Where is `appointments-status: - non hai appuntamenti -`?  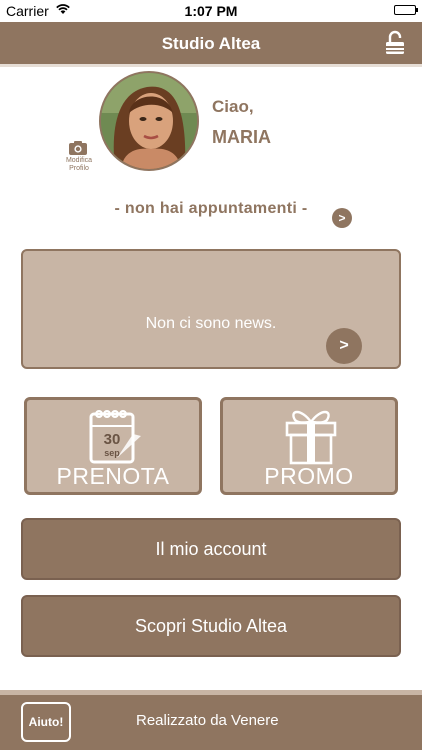
appointments-status: - non hai appuntamenti - is located at coordinates (211, 208).